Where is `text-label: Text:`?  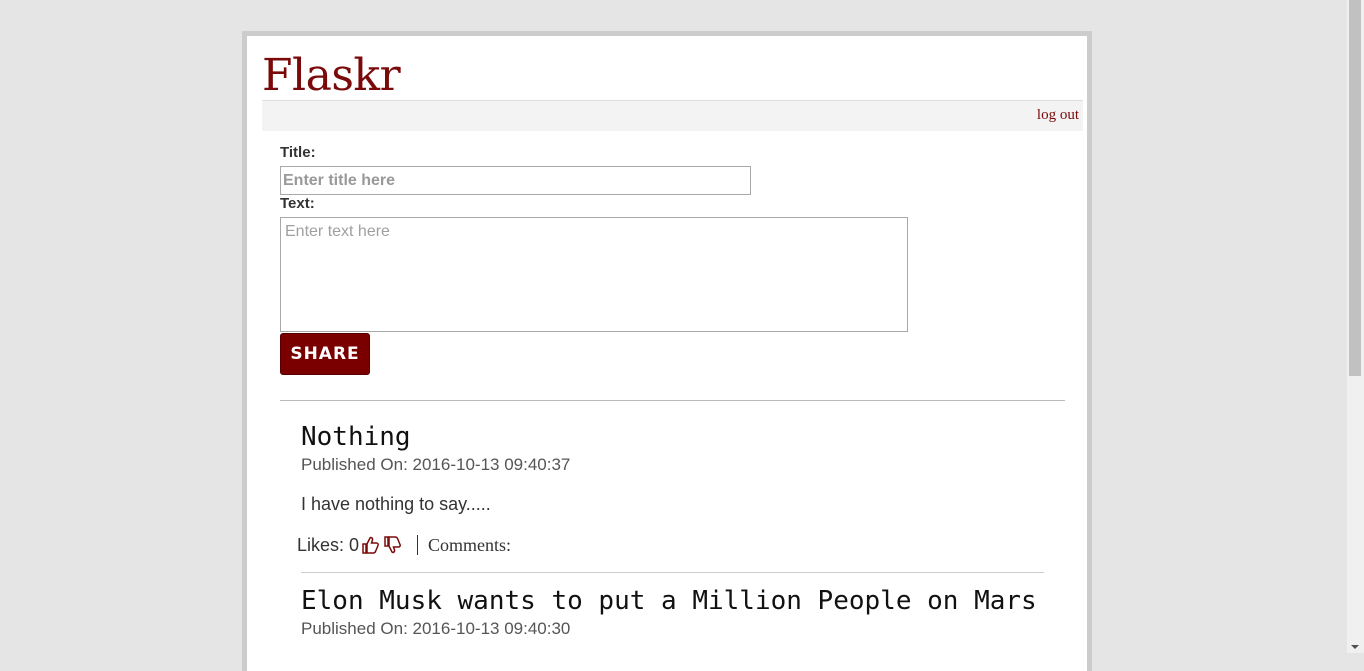 text-label: Text: is located at coordinates (297, 203).